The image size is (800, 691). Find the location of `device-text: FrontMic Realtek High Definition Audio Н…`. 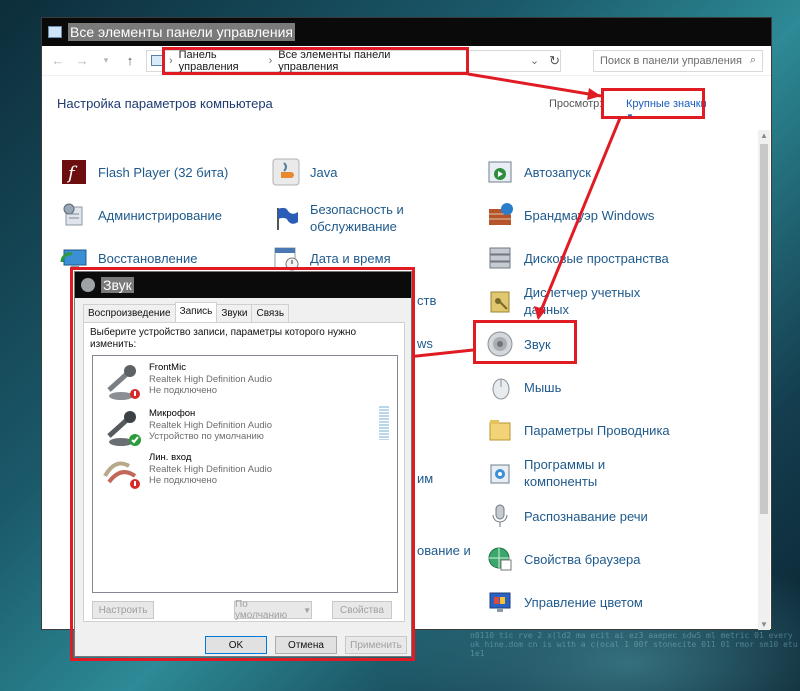

device-text: FrontMic Realtek High Definition Audio Н… is located at coordinates (210, 382).